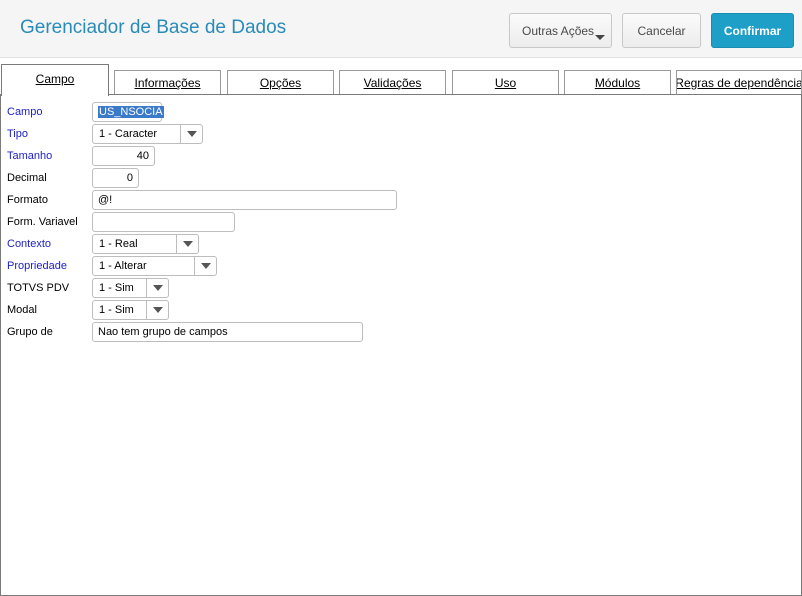 Image resolution: width=802 pixels, height=596 pixels. What do you see at coordinates (145, 244) in the screenshot?
I see `contexto-select: 1 - Real` at bounding box center [145, 244].